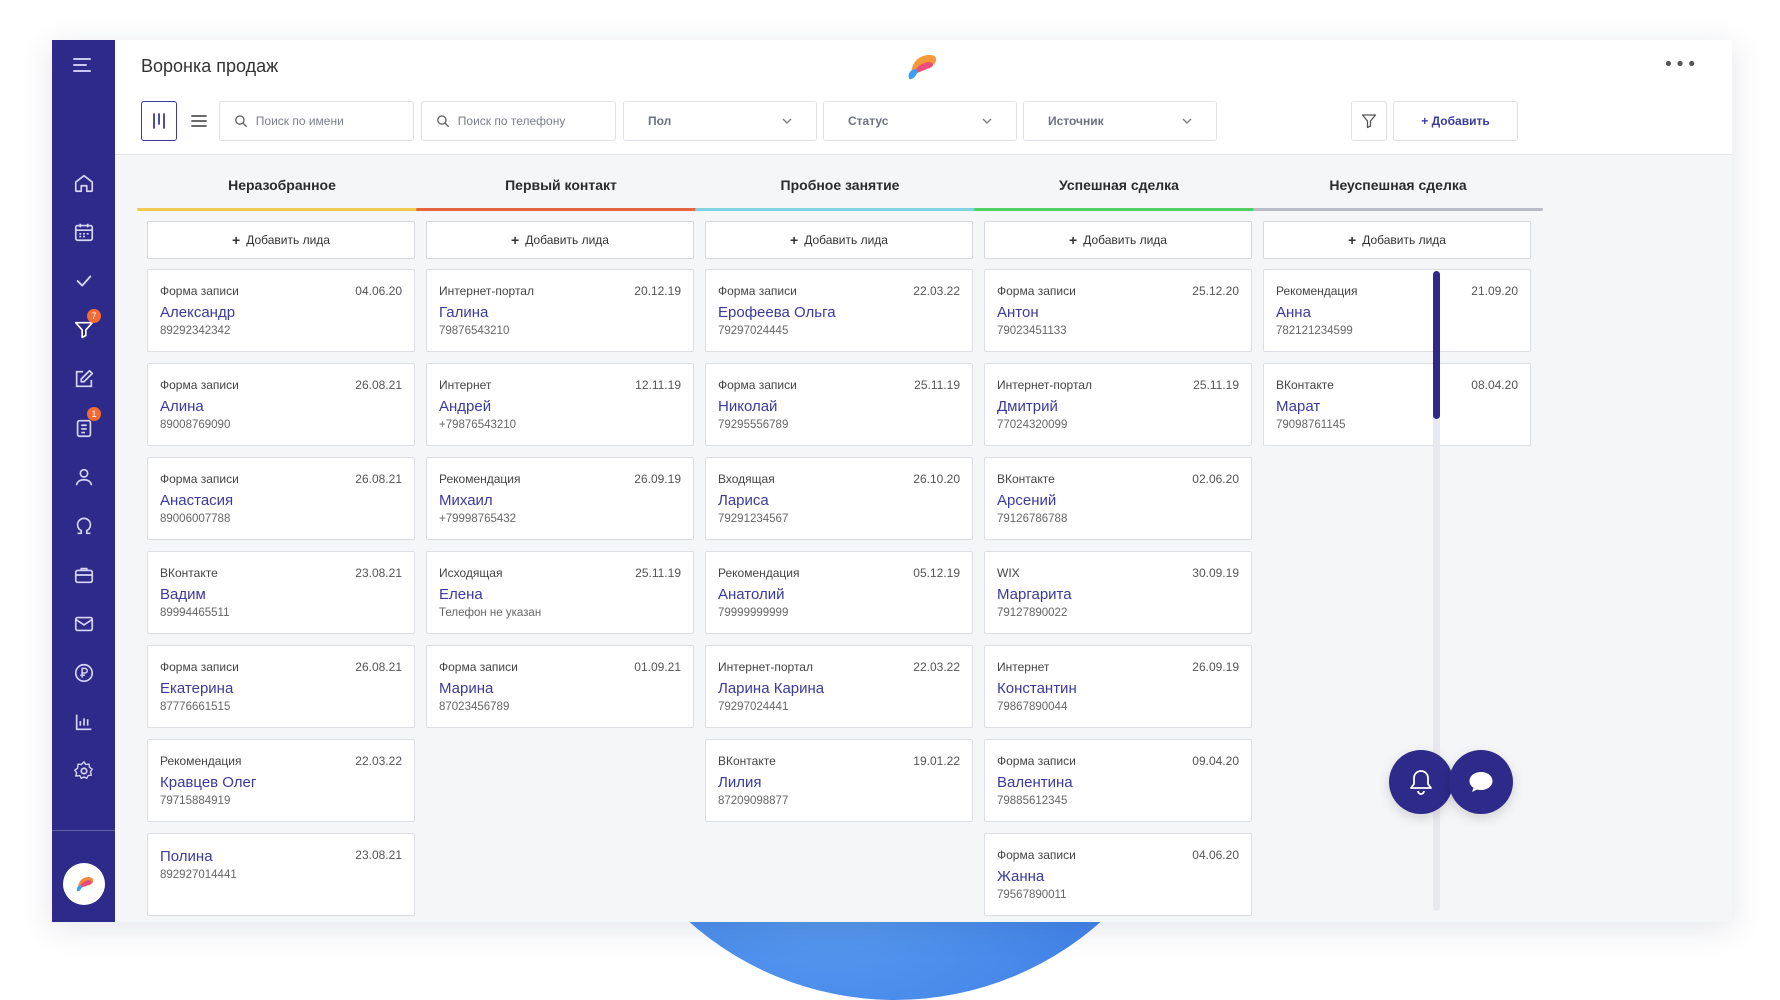 This screenshot has width=1780, height=1000. Describe the element at coordinates (83, 623) in the screenshot. I see `sidebar-item-mail` at that location.